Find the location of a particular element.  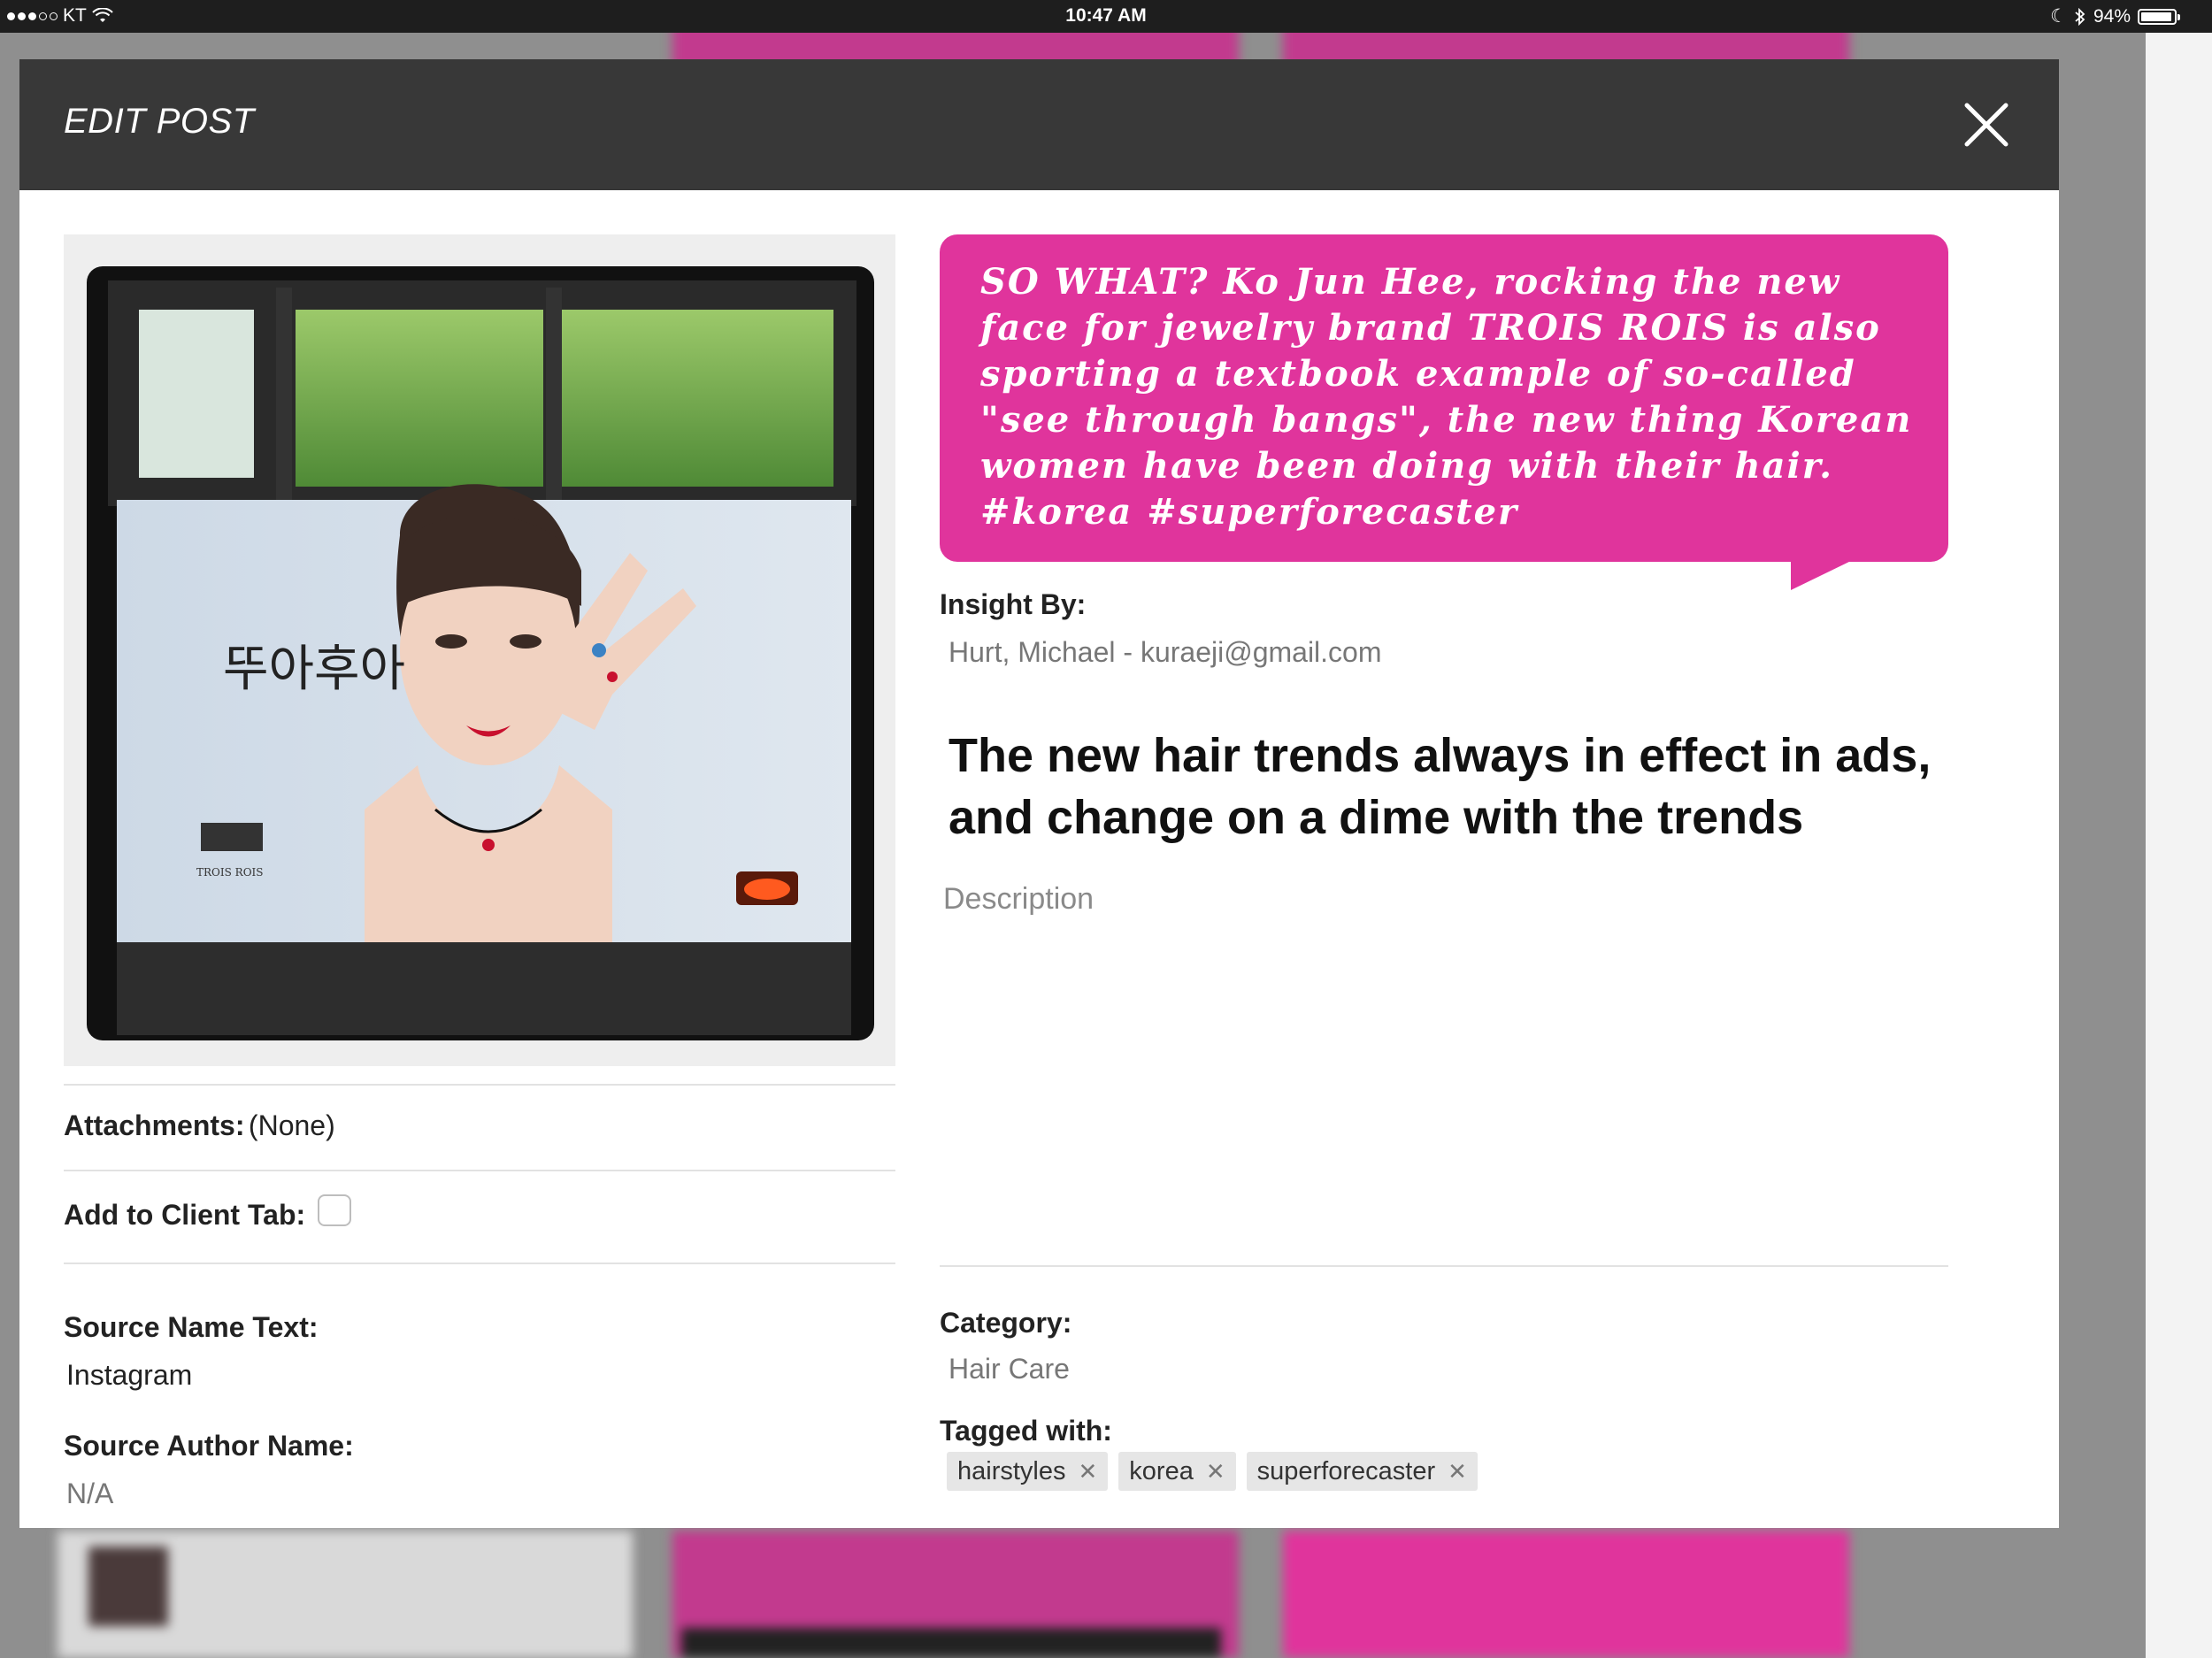

source-name-value: Instagram is located at coordinates (129, 1376).